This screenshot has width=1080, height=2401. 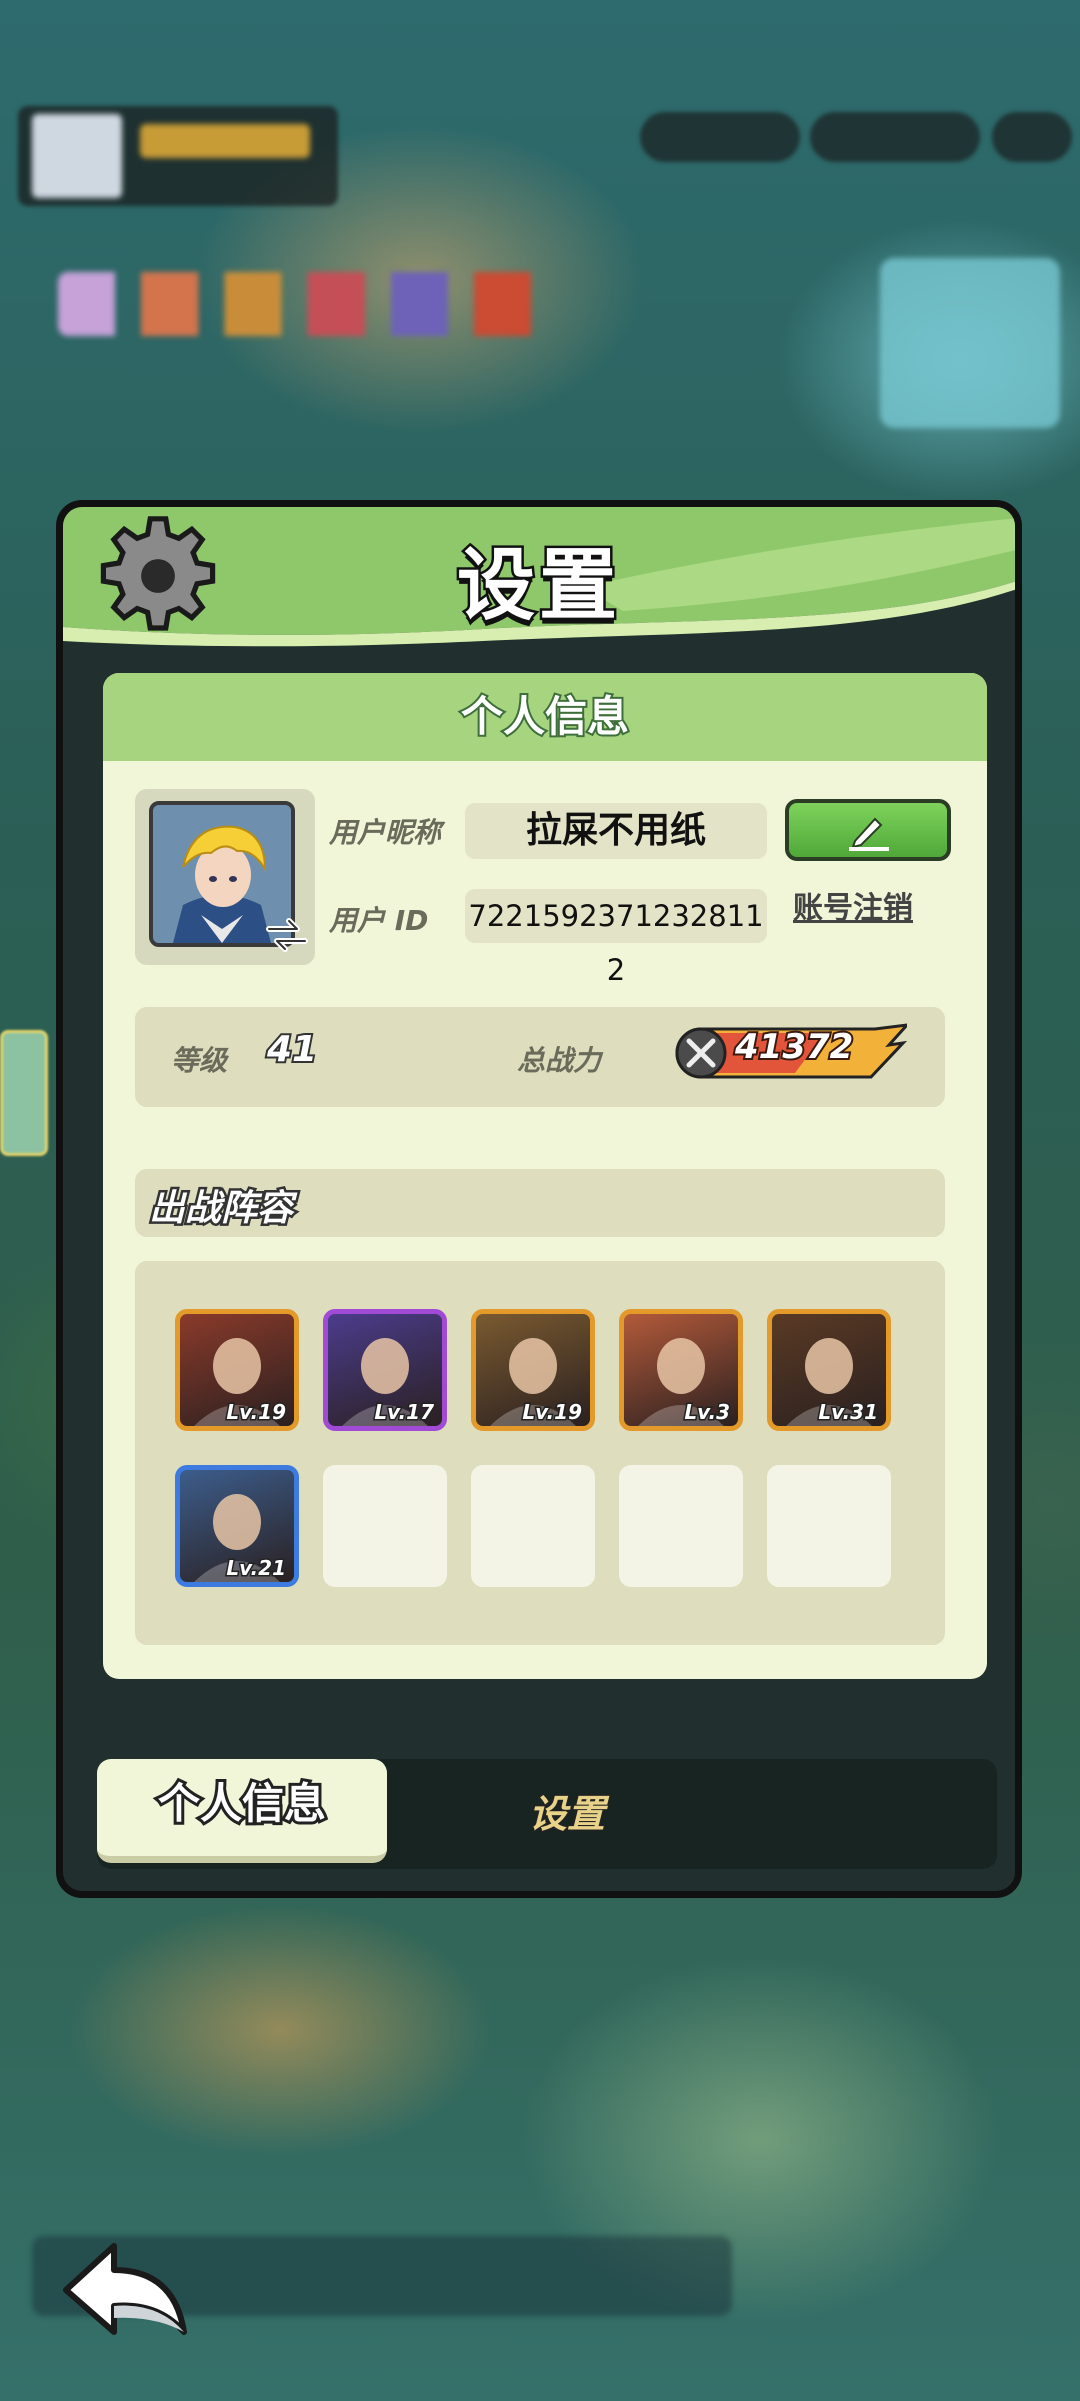 I want to click on panel-header: 设置, so click(x=539, y=577).